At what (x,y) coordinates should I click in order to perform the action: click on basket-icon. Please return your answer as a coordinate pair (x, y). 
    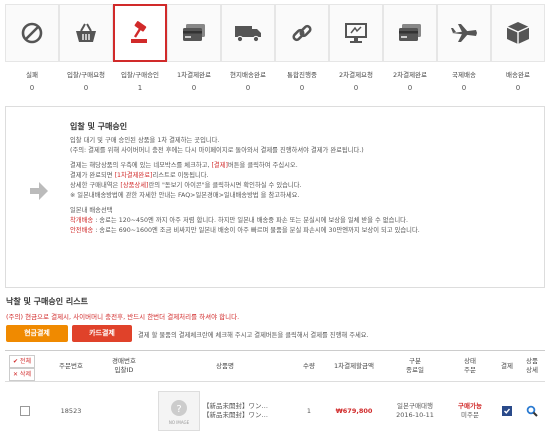
    Looking at the image, I should click on (86, 32).